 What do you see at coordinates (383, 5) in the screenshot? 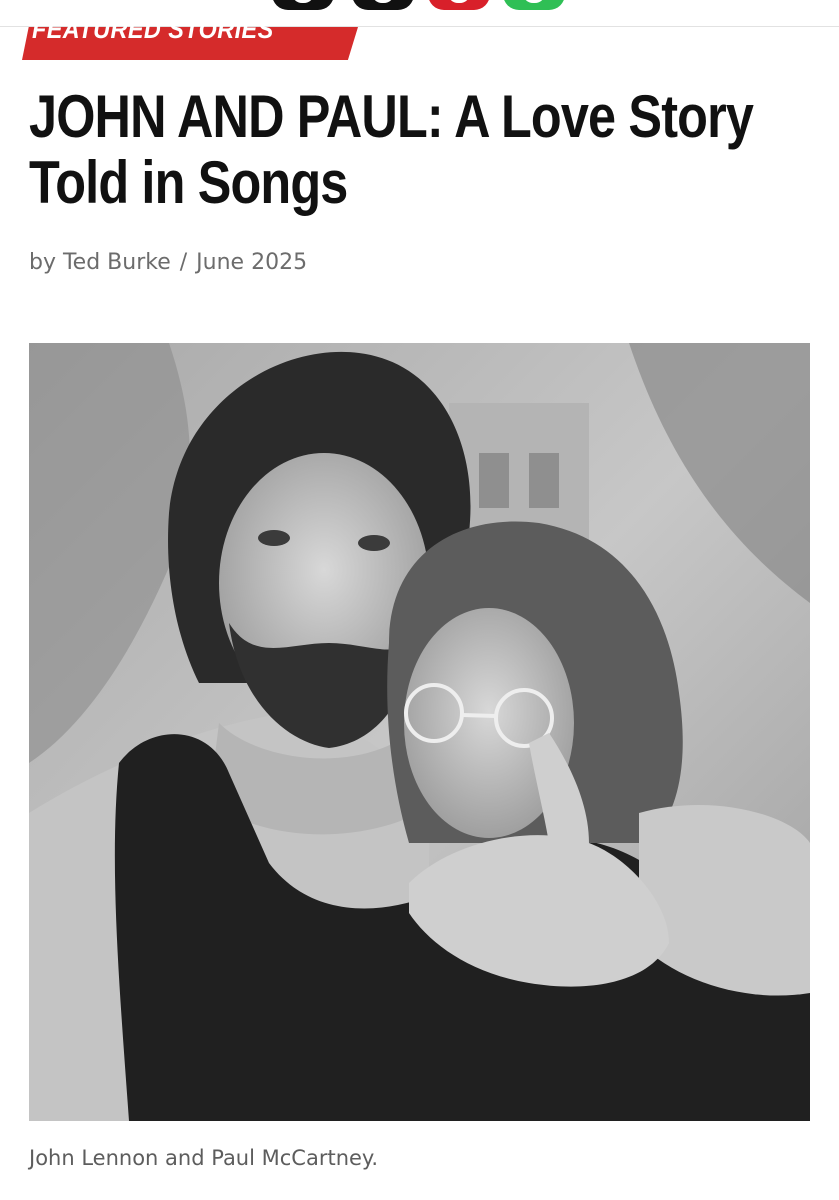
I see `threads-share-button` at bounding box center [383, 5].